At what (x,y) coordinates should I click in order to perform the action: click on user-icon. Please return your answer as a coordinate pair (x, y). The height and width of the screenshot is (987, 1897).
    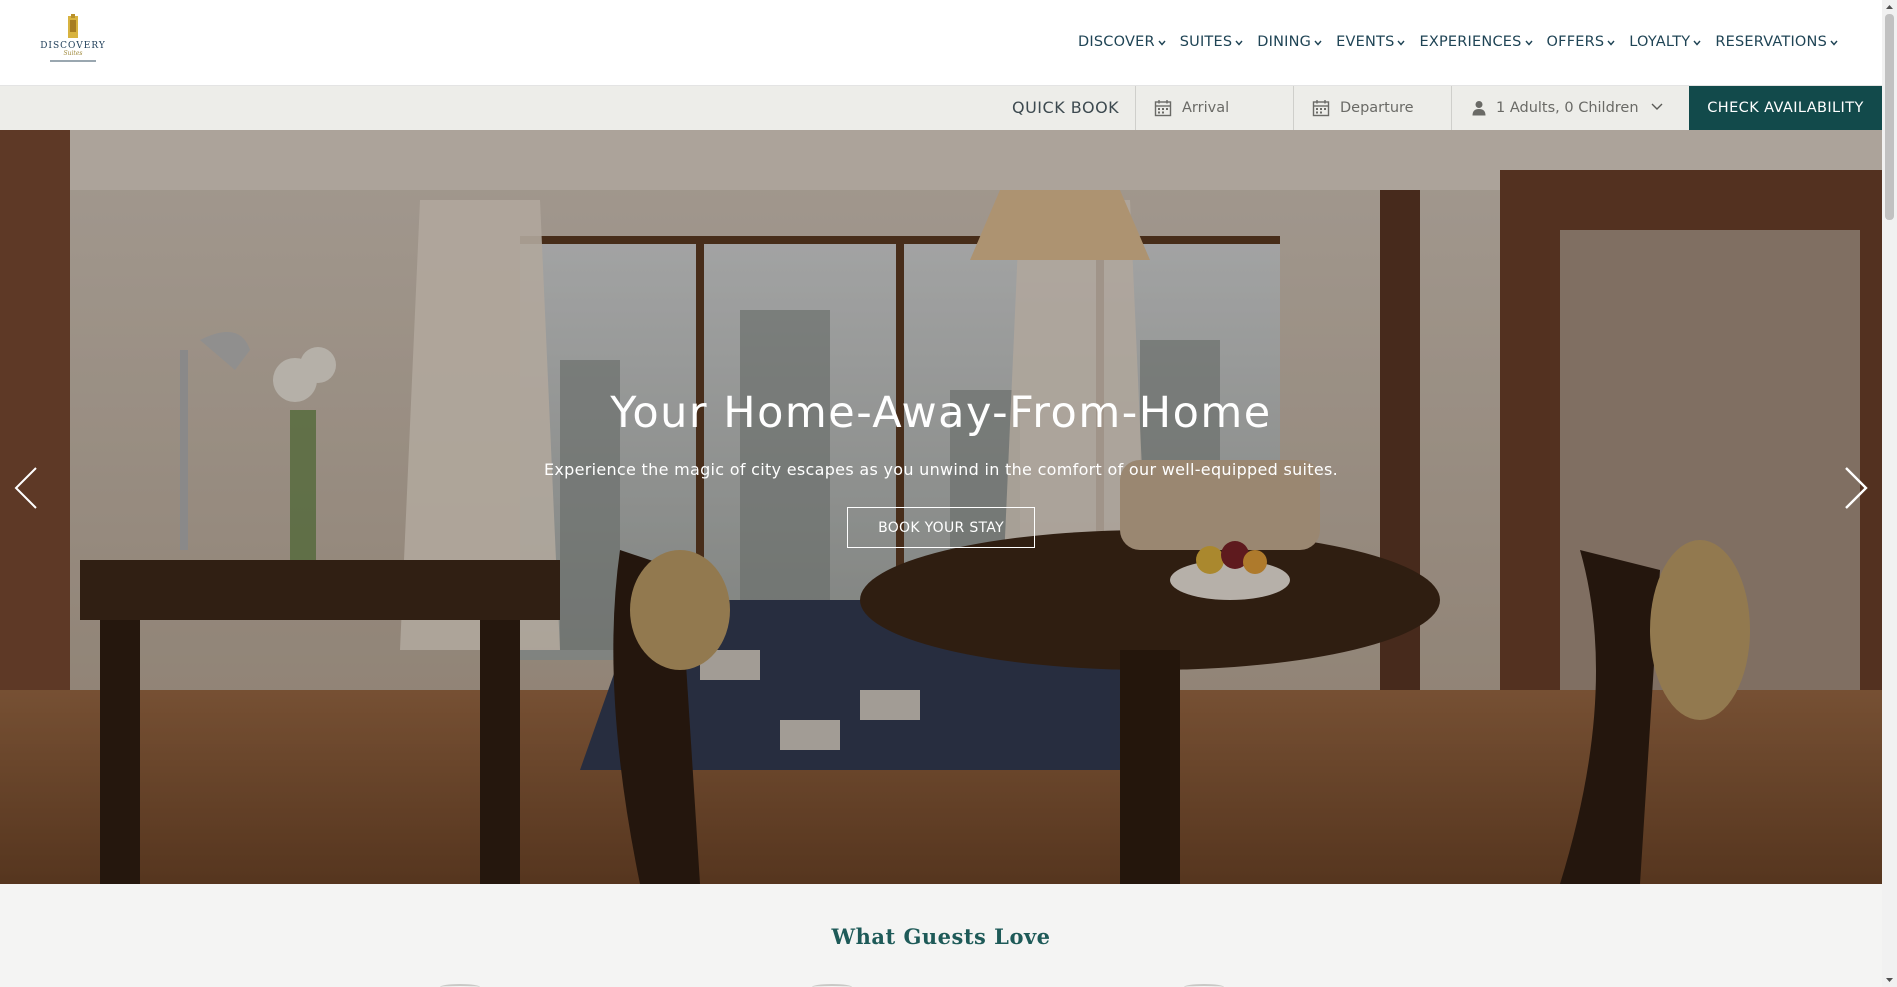
    Looking at the image, I should click on (1479, 108).